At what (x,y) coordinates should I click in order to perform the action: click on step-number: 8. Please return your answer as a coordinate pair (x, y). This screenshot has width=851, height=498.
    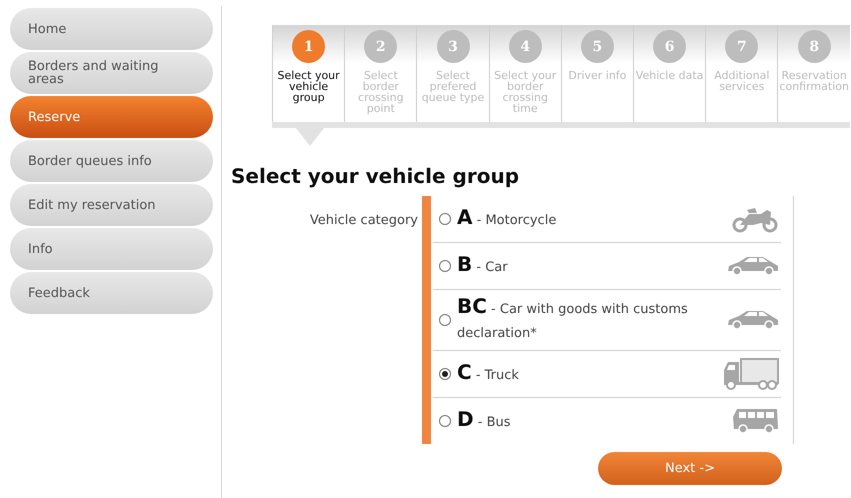
    Looking at the image, I should click on (814, 46).